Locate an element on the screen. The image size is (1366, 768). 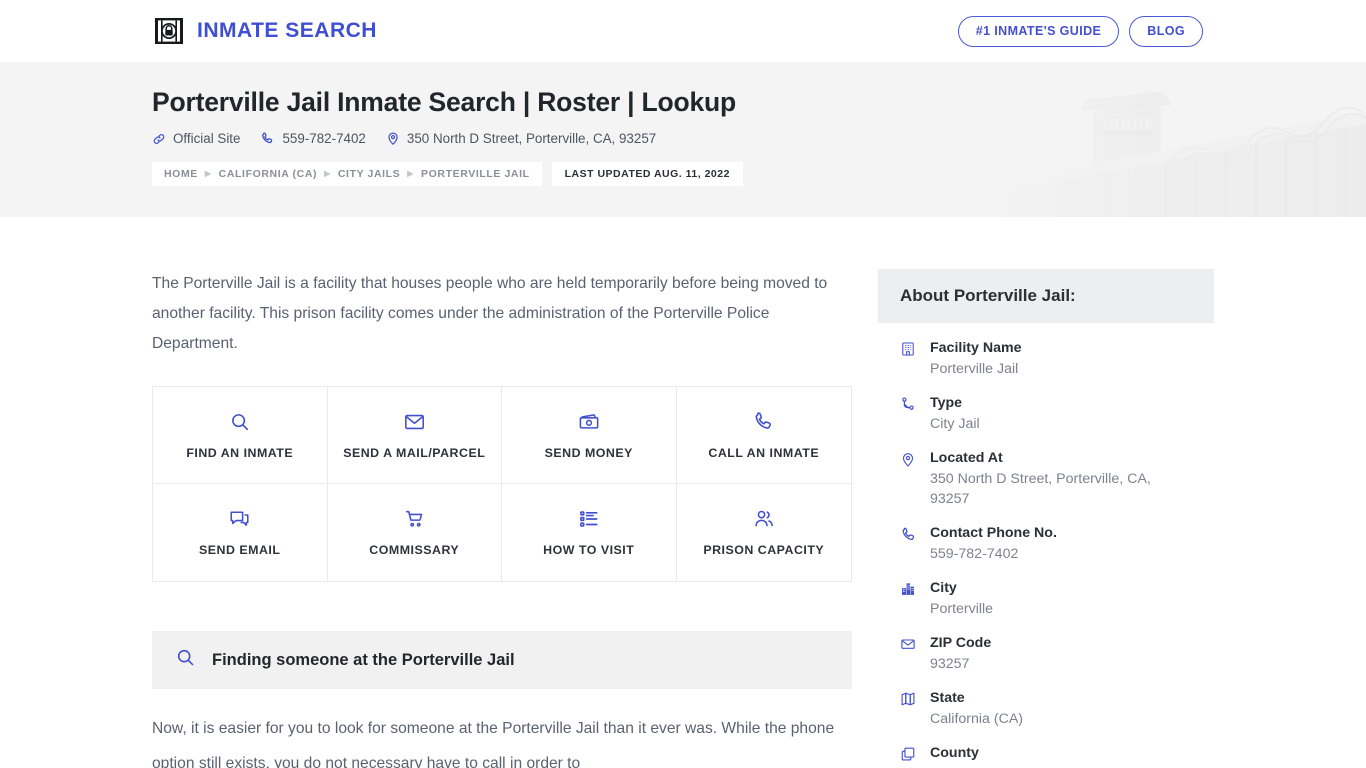
tile-prison-capacity: PRISON CAPACITY is located at coordinates (763, 532).